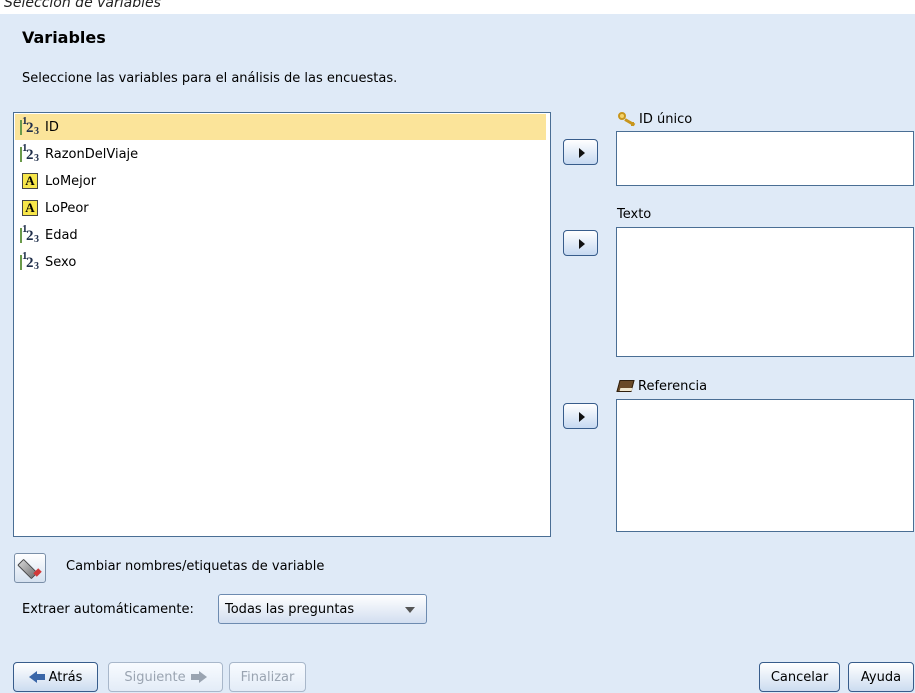 This screenshot has width=915, height=693. What do you see at coordinates (82, 5) in the screenshot?
I see `figure-caption: Selección de variables` at bounding box center [82, 5].